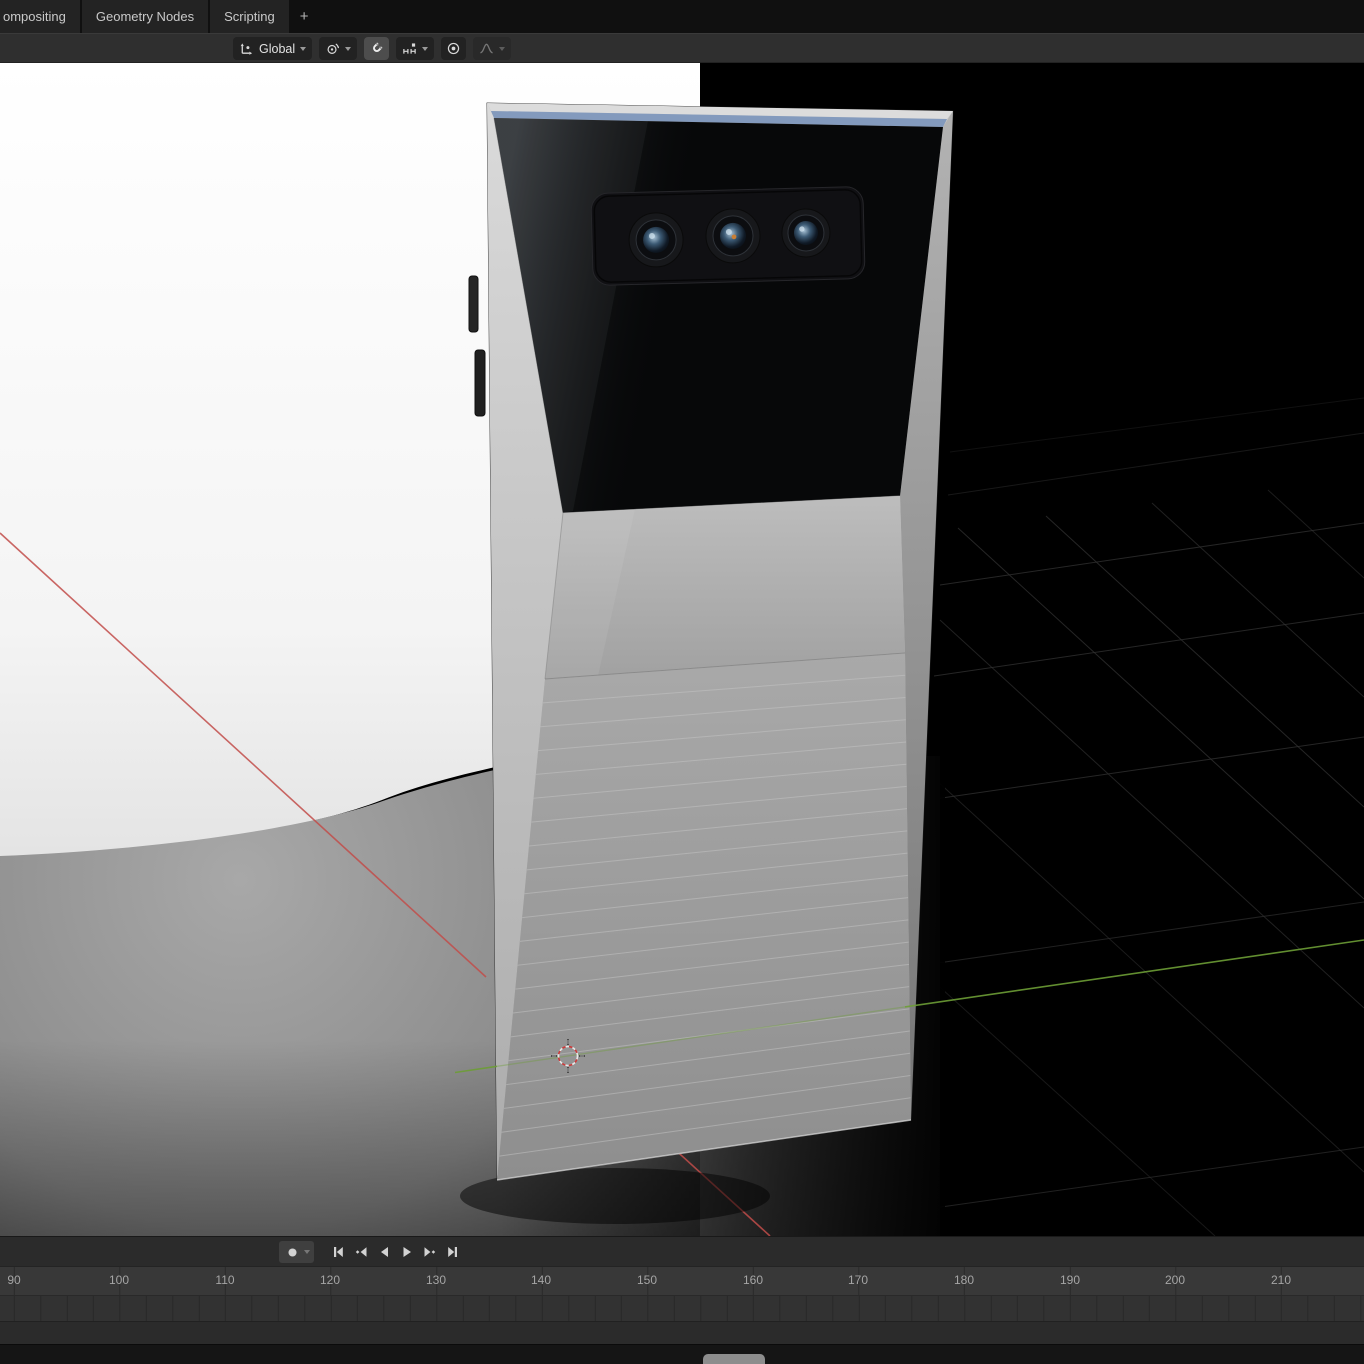 Image resolution: width=1364 pixels, height=1364 pixels. I want to click on pivot-point-dropdown, so click(338, 48).